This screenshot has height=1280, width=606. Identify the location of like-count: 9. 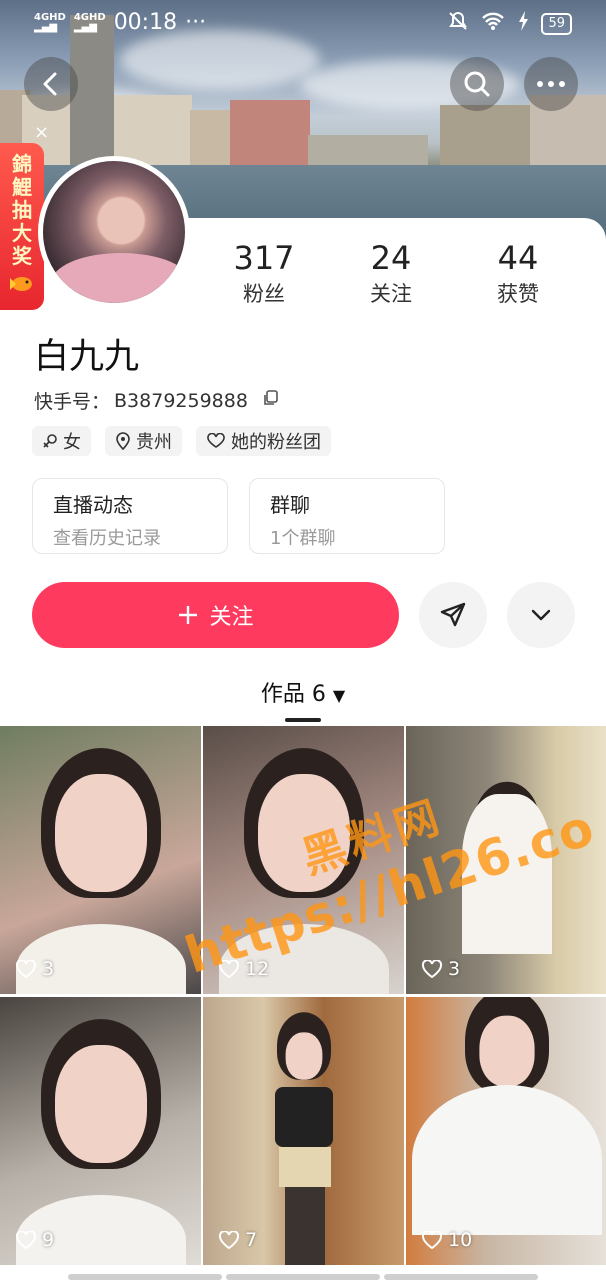
(35, 1240).